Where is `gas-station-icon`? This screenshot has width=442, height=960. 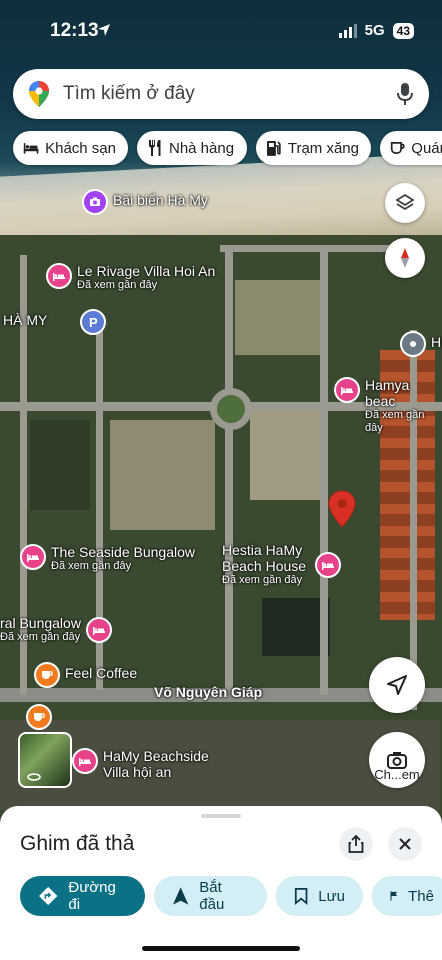 gas-station-icon is located at coordinates (273, 148).